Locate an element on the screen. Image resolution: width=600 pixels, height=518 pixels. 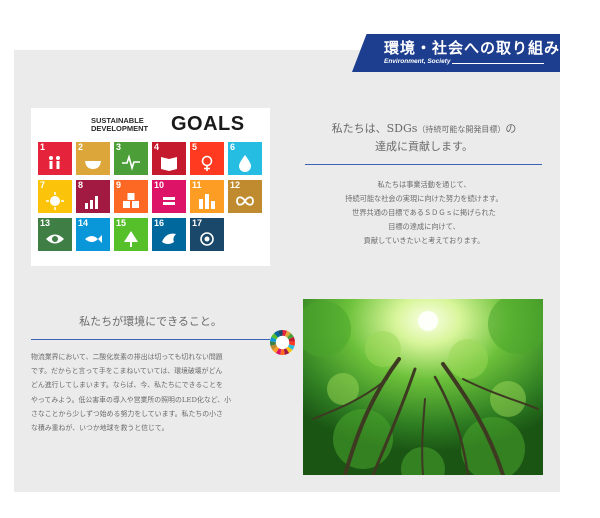
body-line: 目標の達成に向けて、 is located at coordinates (424, 226).